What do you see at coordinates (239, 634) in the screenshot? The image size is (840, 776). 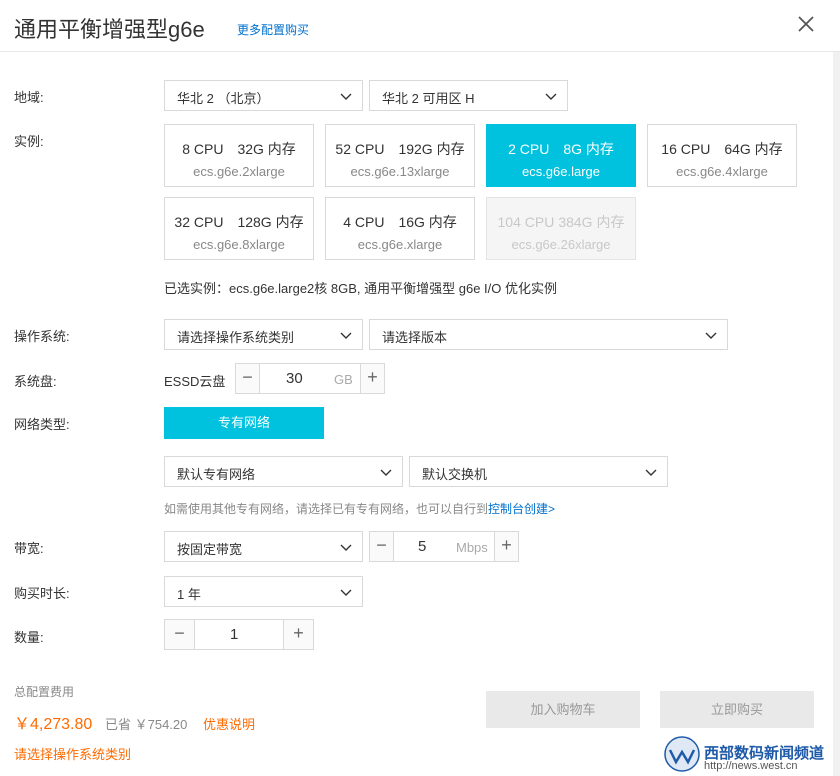 I see `quantity-stepper: − 1 +` at bounding box center [239, 634].